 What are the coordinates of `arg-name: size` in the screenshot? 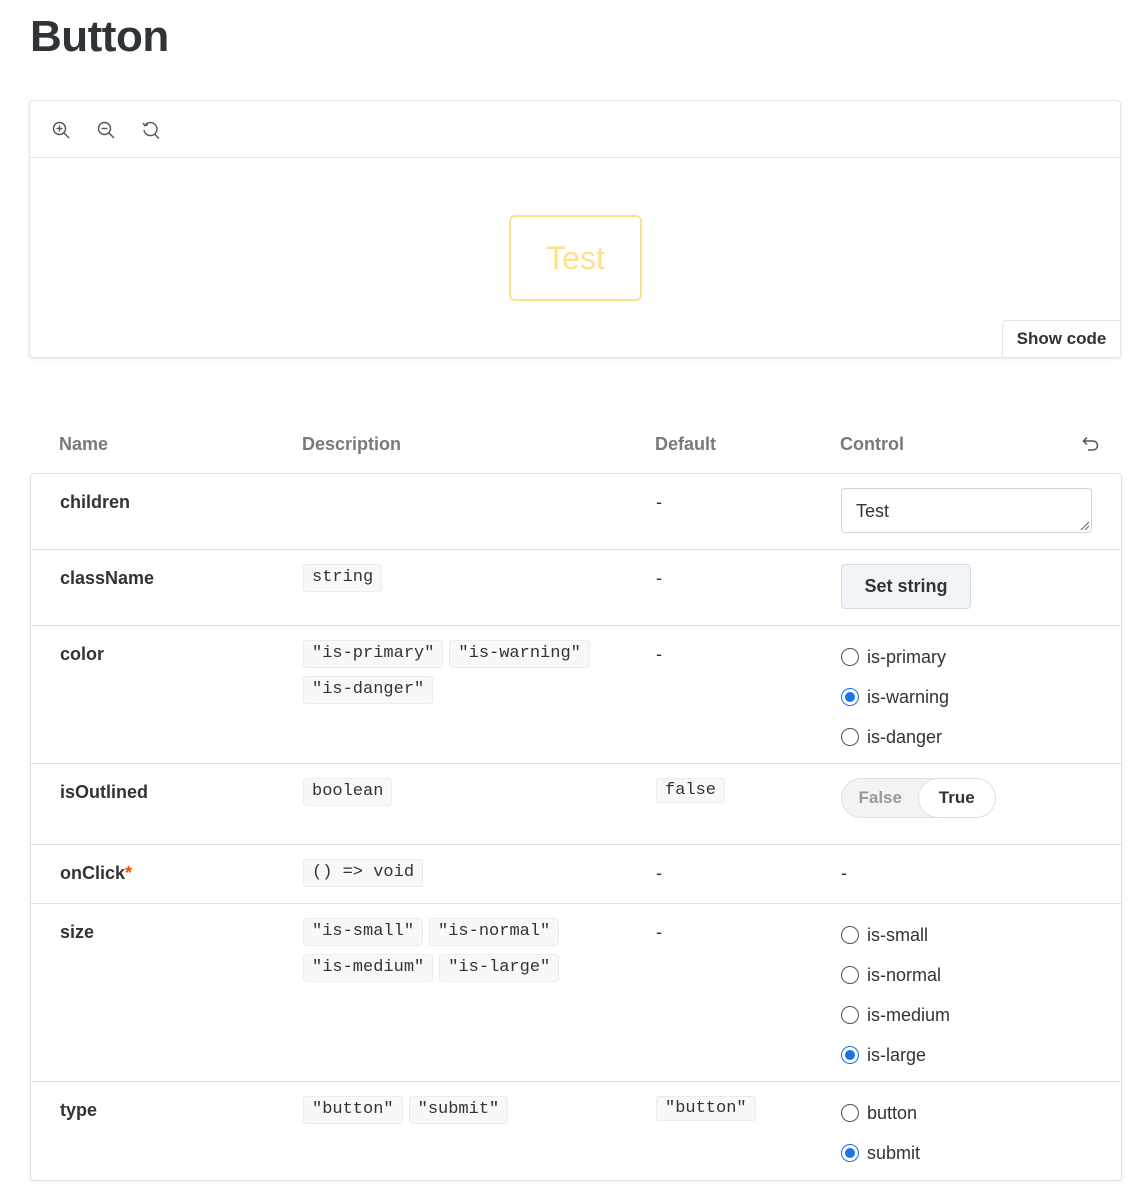 It's located at (77, 932).